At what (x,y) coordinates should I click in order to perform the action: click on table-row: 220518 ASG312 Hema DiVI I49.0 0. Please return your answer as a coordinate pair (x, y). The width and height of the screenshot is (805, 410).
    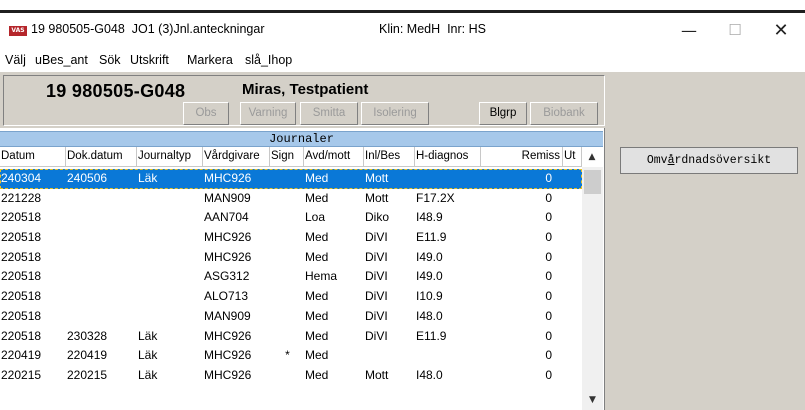
    Looking at the image, I should click on (291, 277).